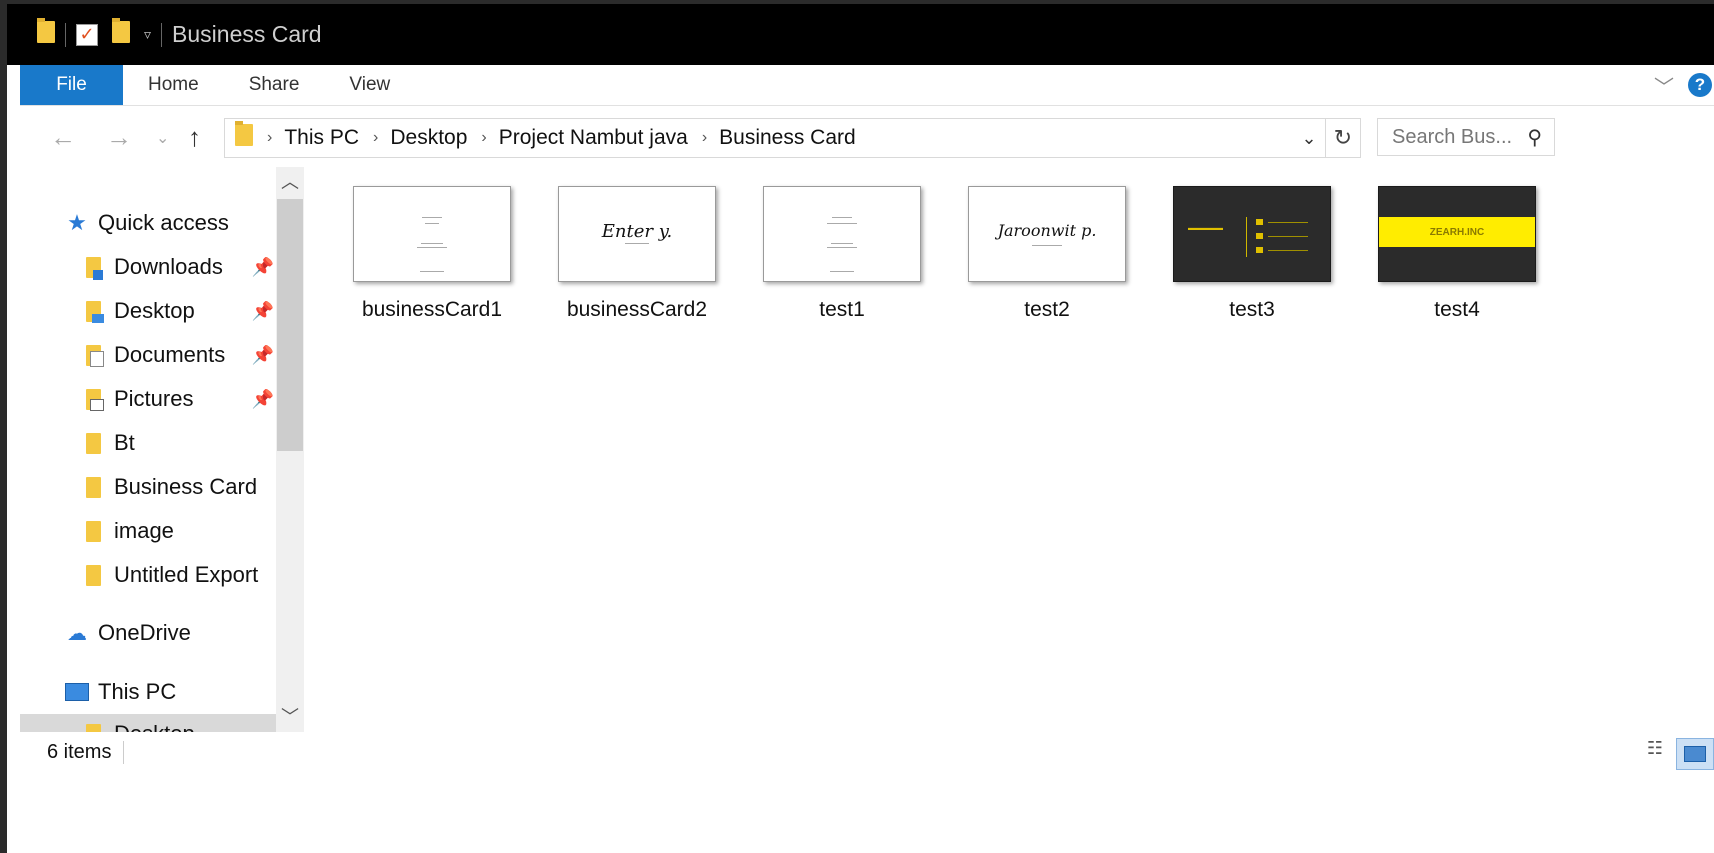 The width and height of the screenshot is (1714, 853). Describe the element at coordinates (144, 530) in the screenshot. I see `nav-item-label: image` at that location.